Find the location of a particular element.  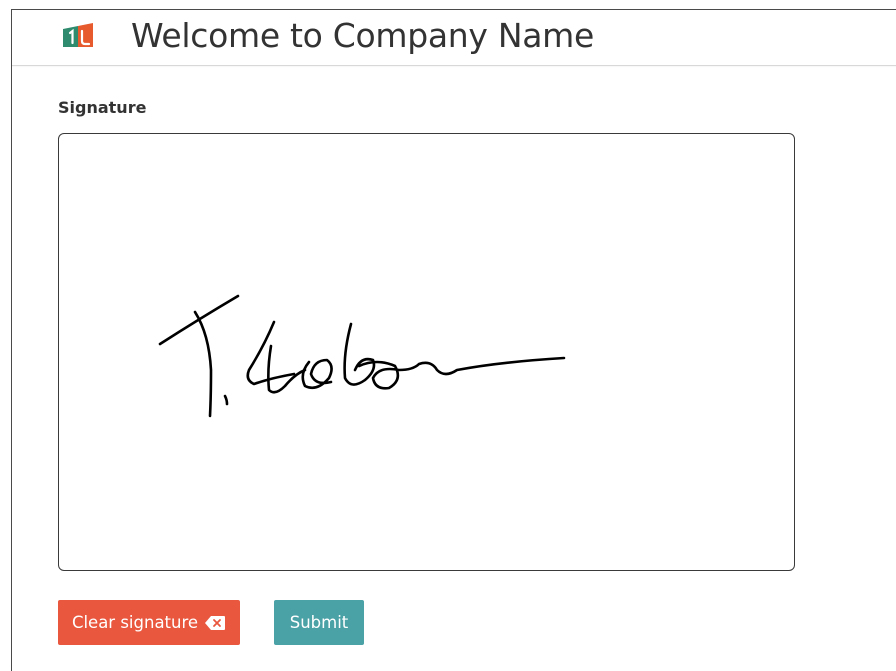

clear-signature-button: Clear signature is located at coordinates (149, 622).